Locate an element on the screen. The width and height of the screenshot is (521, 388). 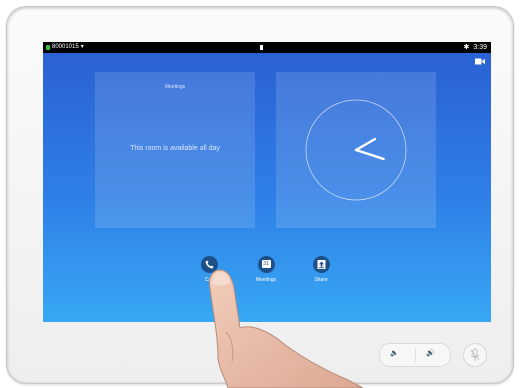
volume-divider is located at coordinates (415, 355).